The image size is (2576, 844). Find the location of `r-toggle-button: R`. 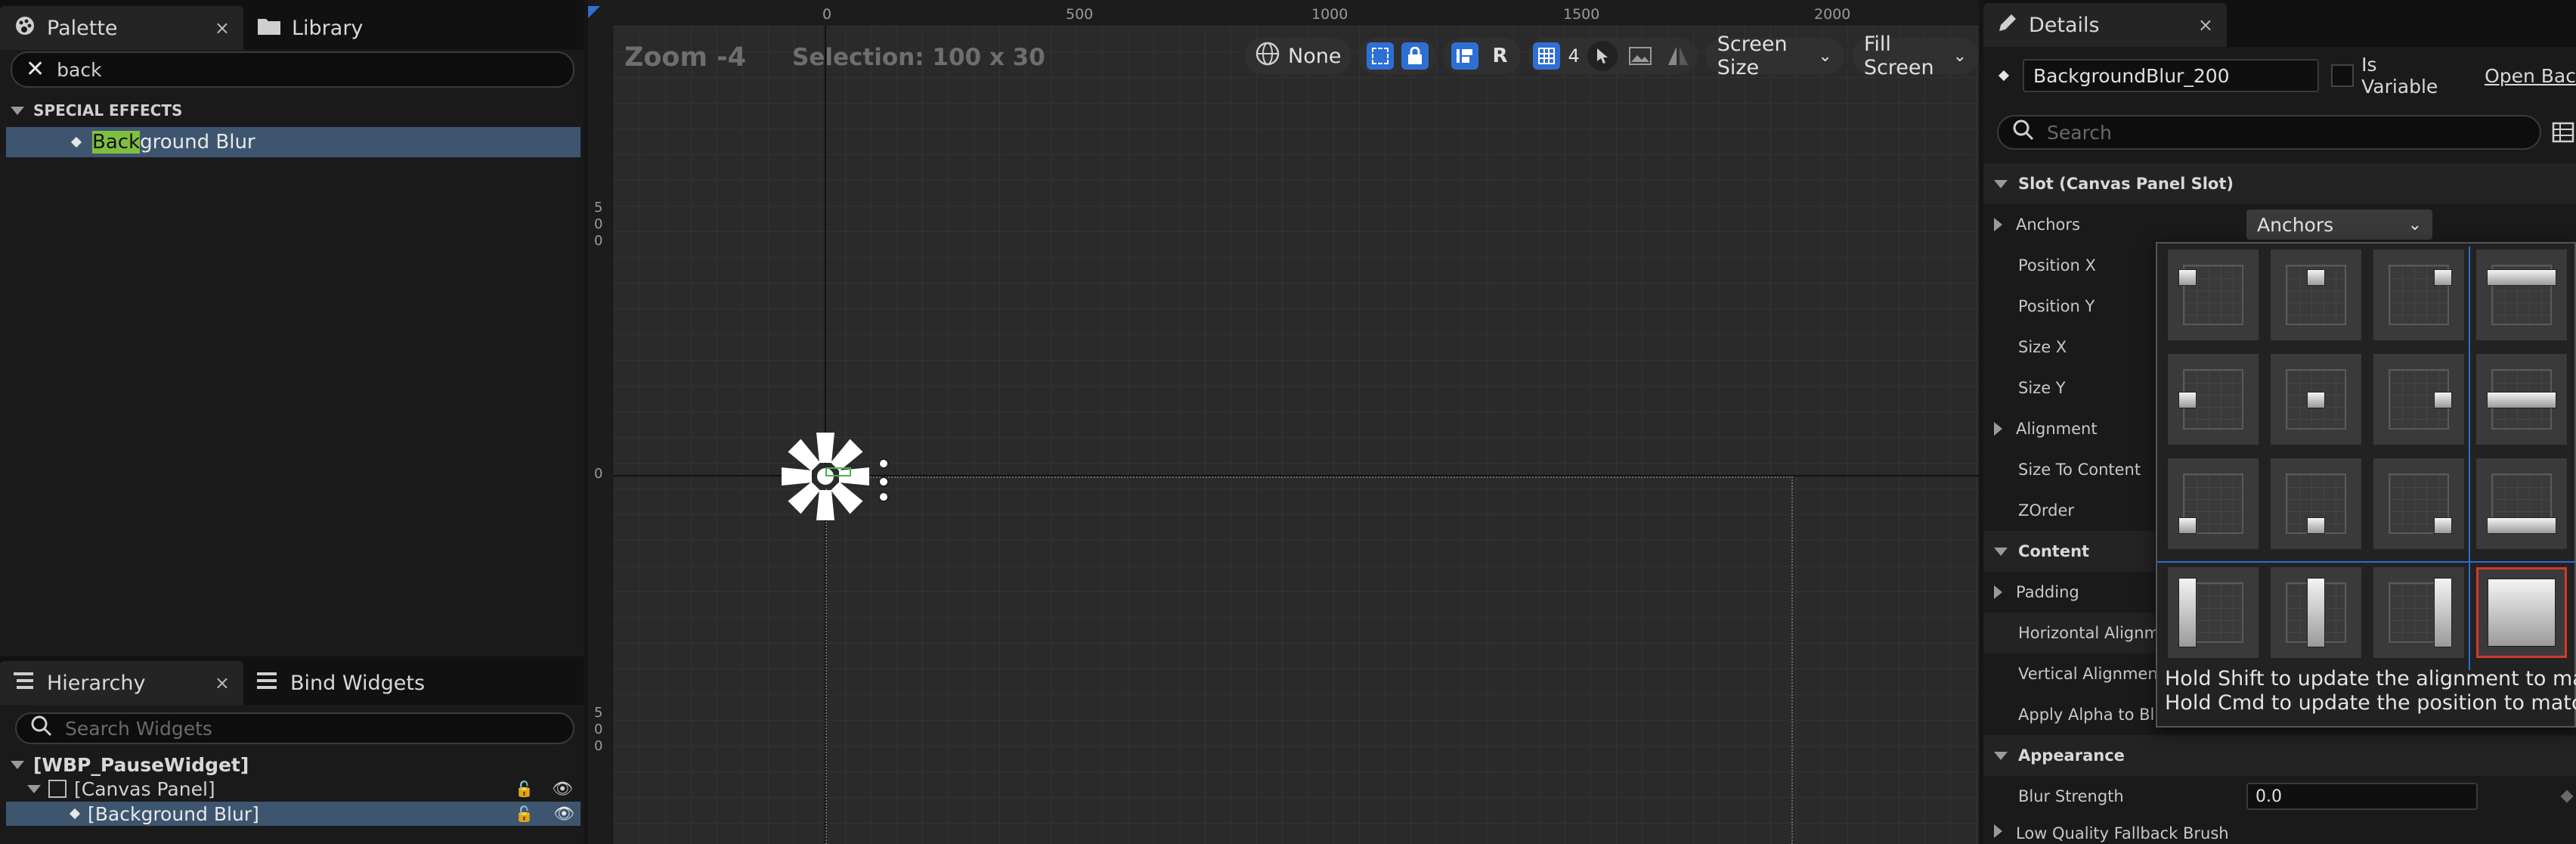

r-toggle-button: R is located at coordinates (1499, 56).